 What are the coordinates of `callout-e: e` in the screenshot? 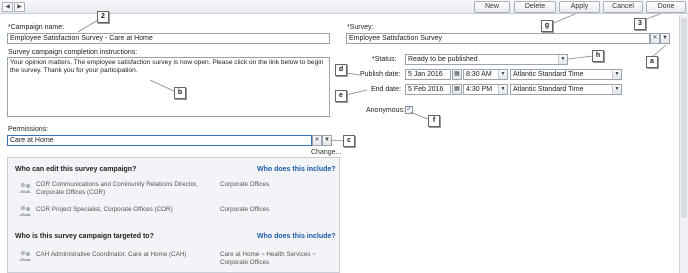 It's located at (341, 96).